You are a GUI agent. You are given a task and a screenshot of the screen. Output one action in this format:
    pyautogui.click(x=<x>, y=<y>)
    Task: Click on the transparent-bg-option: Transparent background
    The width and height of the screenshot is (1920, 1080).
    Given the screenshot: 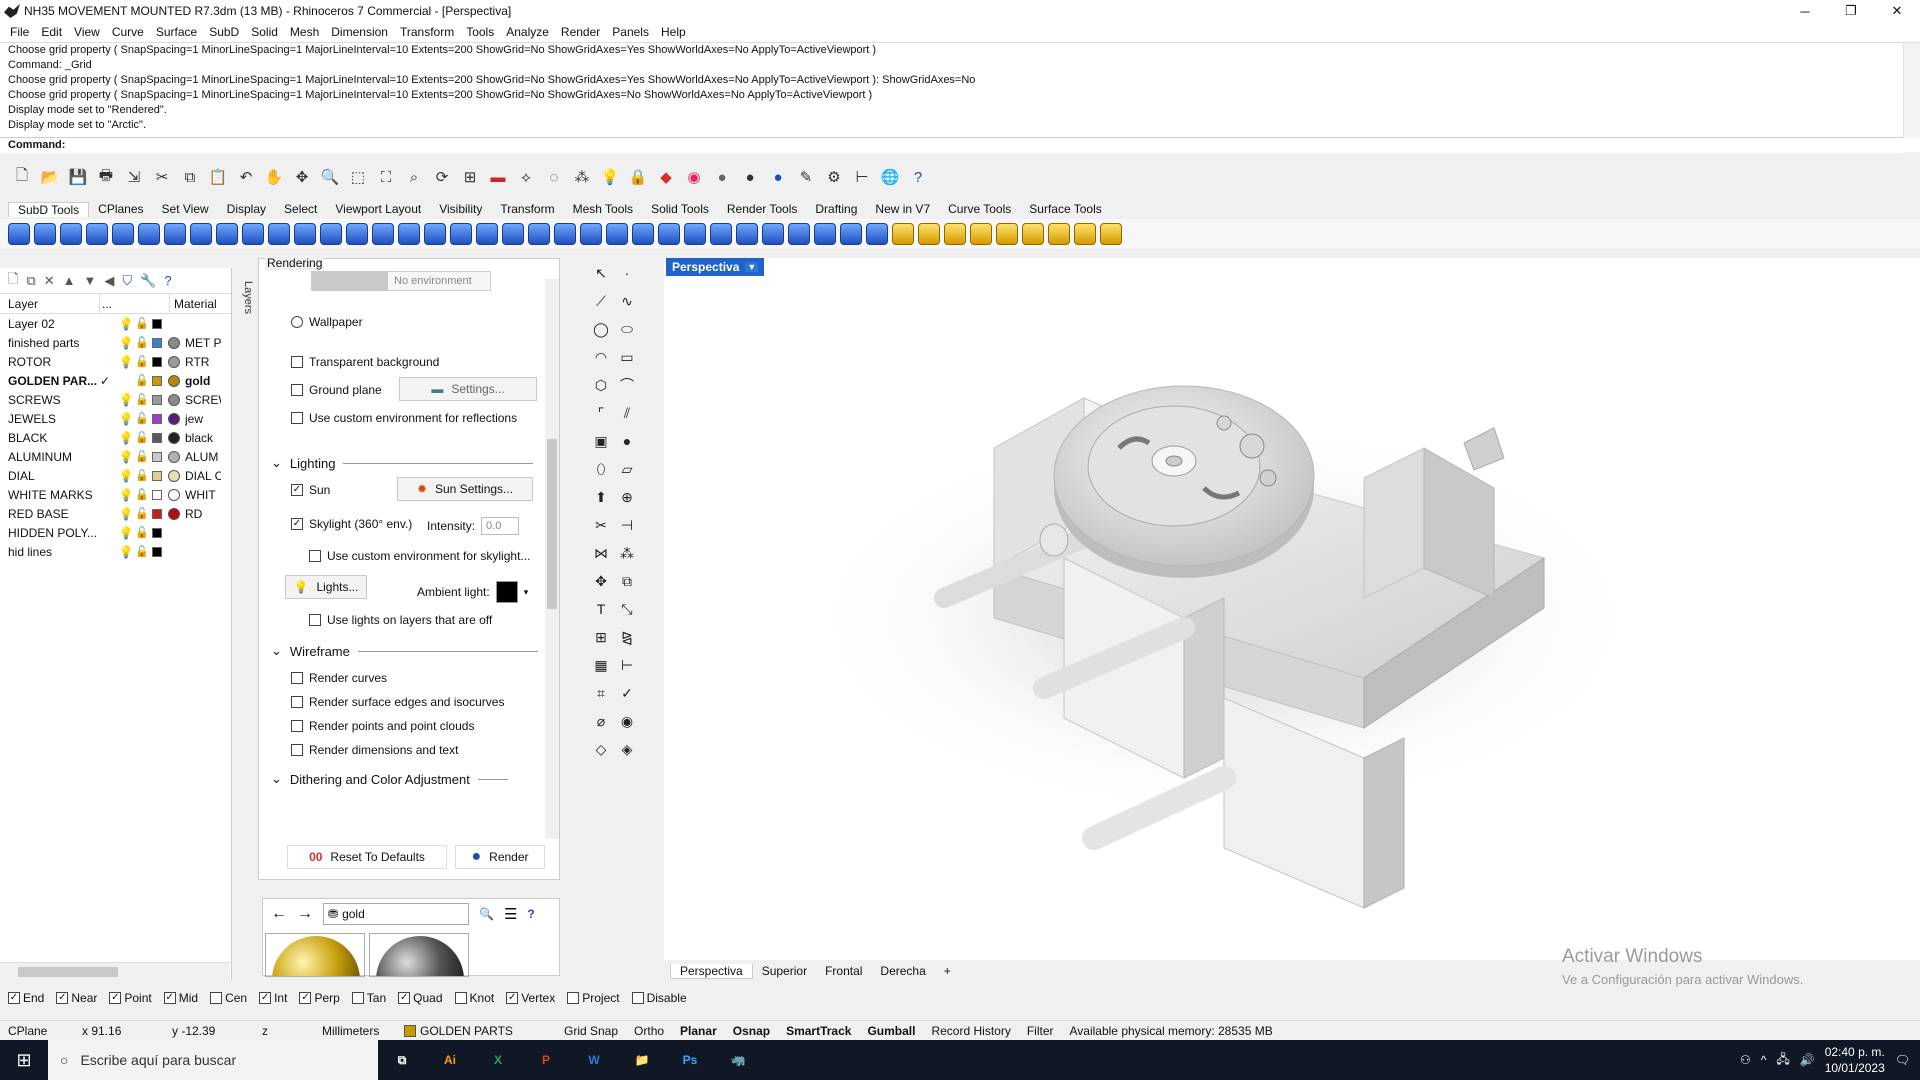 What is the action you would take?
    pyautogui.click(x=365, y=362)
    